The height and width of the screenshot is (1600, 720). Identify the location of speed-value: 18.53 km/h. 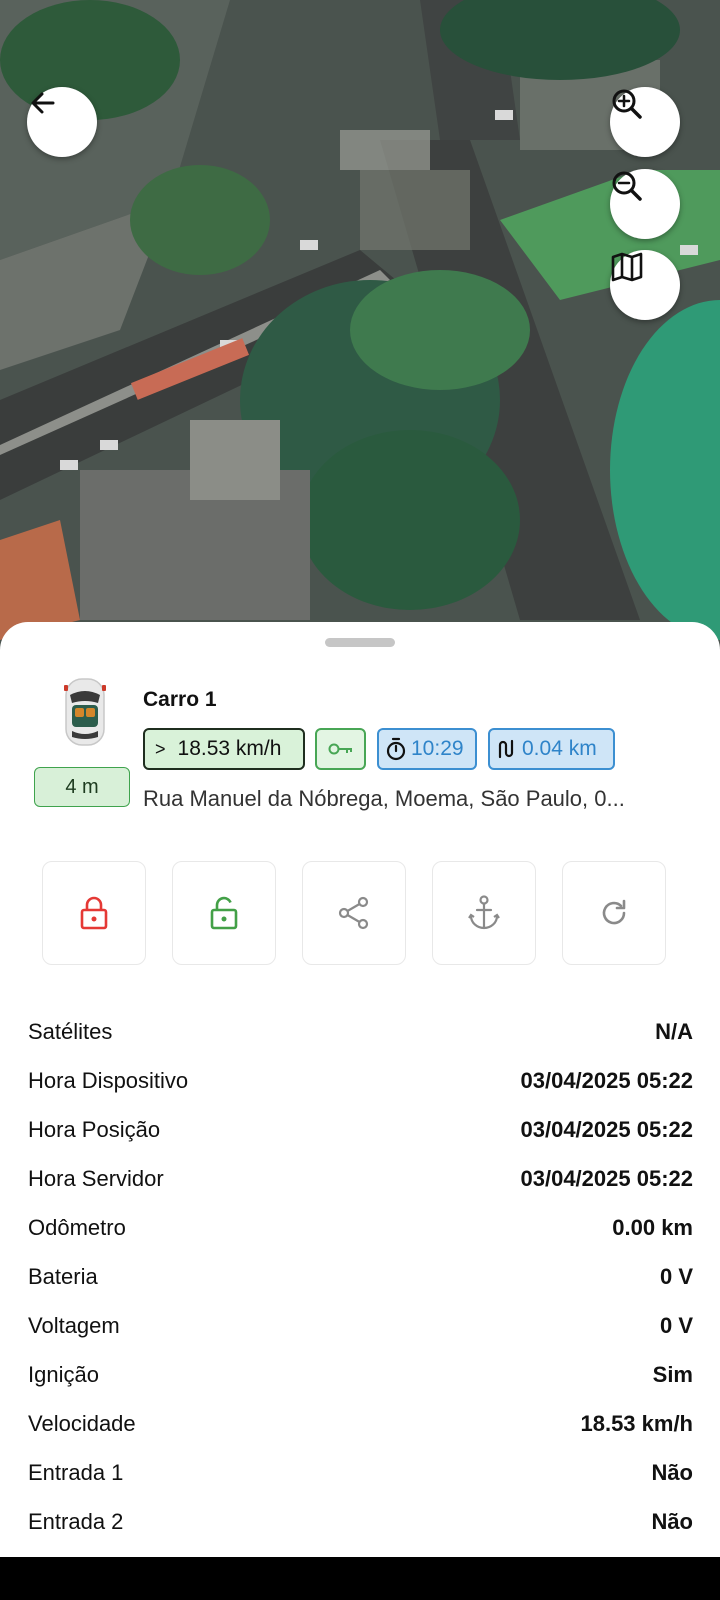
(229, 748).